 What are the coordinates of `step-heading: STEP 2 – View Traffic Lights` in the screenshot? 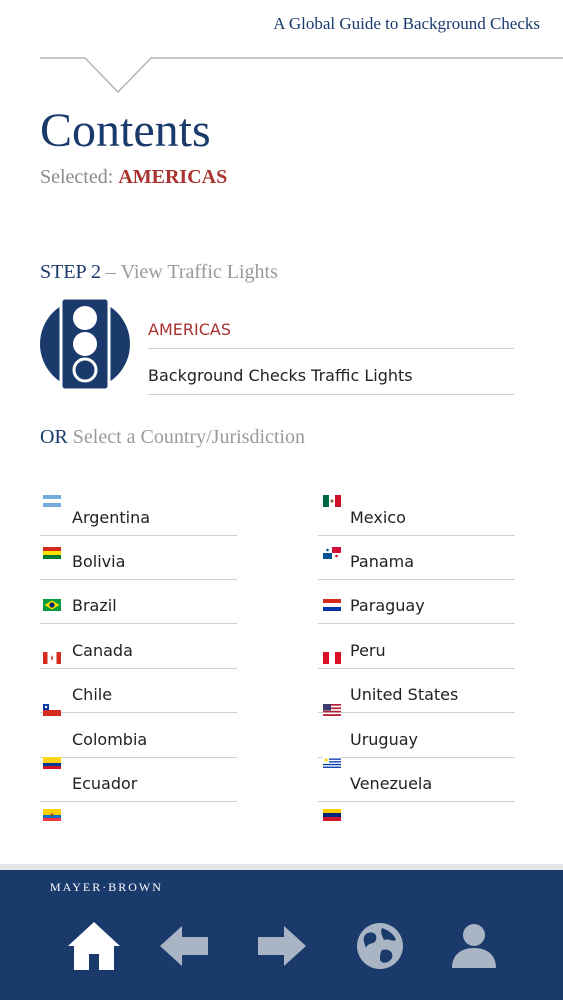 It's located at (159, 272).